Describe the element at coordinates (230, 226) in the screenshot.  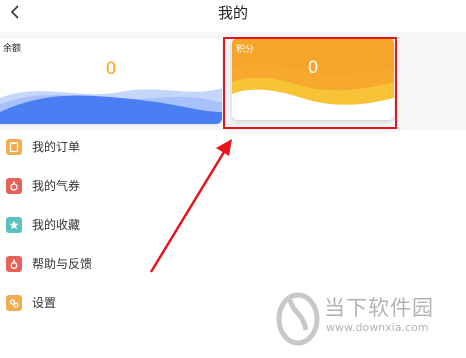
I see `menu-item-favorites: 我的收藏` at that location.